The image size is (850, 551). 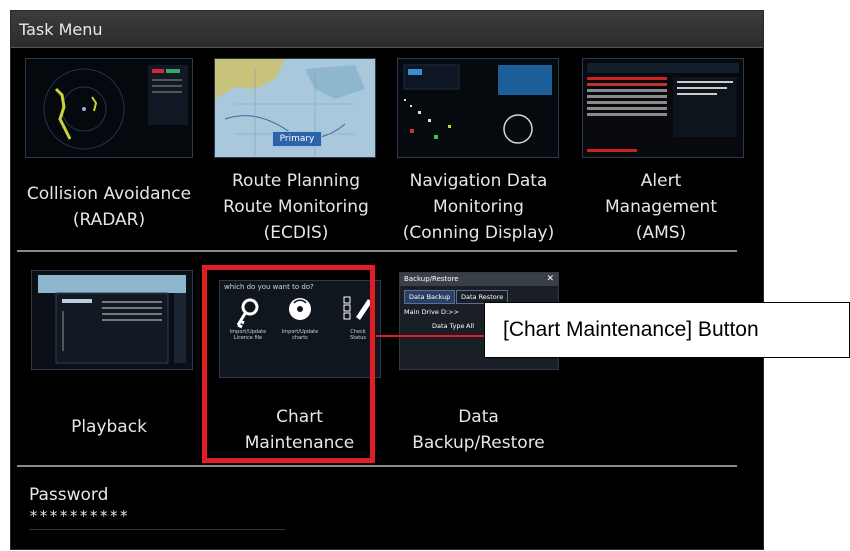 I want to click on key-icon, so click(x=247, y=313).